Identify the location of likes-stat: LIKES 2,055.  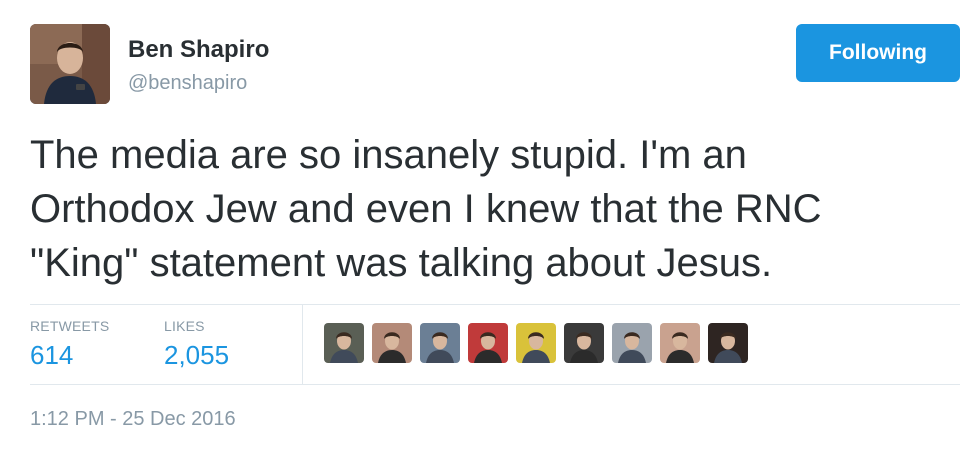
(196, 344).